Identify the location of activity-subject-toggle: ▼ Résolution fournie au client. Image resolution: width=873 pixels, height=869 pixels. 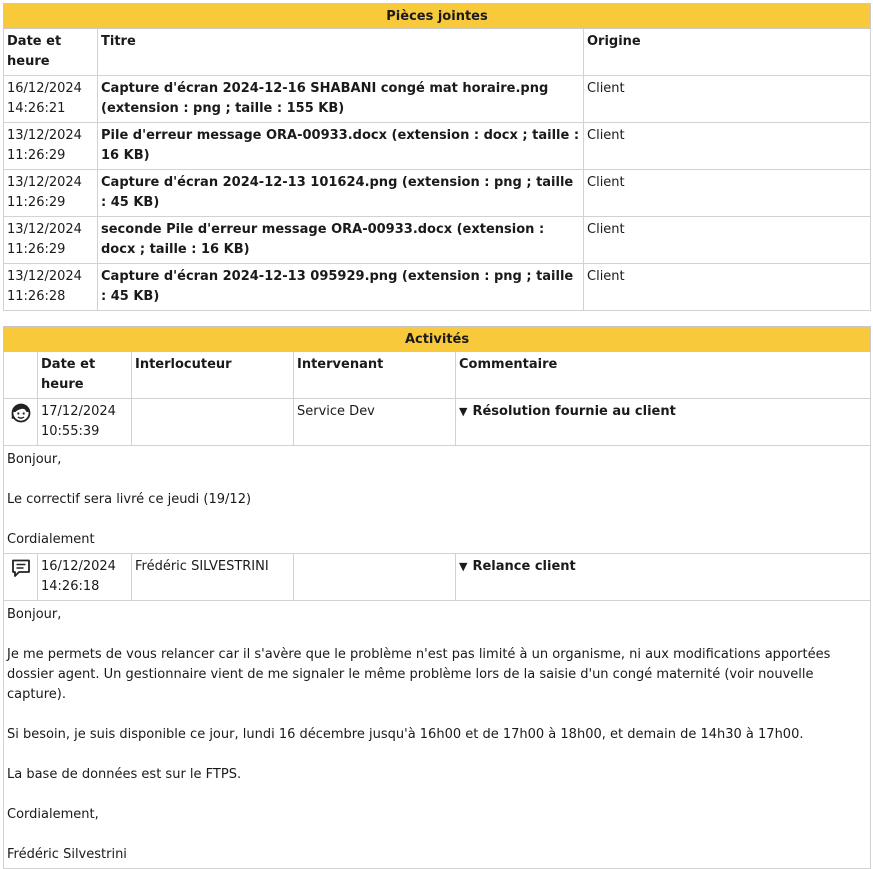
(663, 422).